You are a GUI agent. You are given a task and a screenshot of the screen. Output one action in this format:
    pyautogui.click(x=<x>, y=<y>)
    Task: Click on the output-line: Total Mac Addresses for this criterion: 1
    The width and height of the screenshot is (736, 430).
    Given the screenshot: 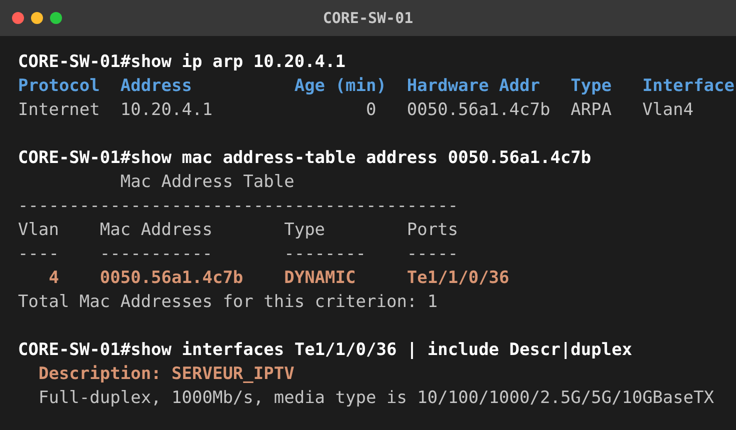 What is the action you would take?
    pyautogui.click(x=228, y=302)
    